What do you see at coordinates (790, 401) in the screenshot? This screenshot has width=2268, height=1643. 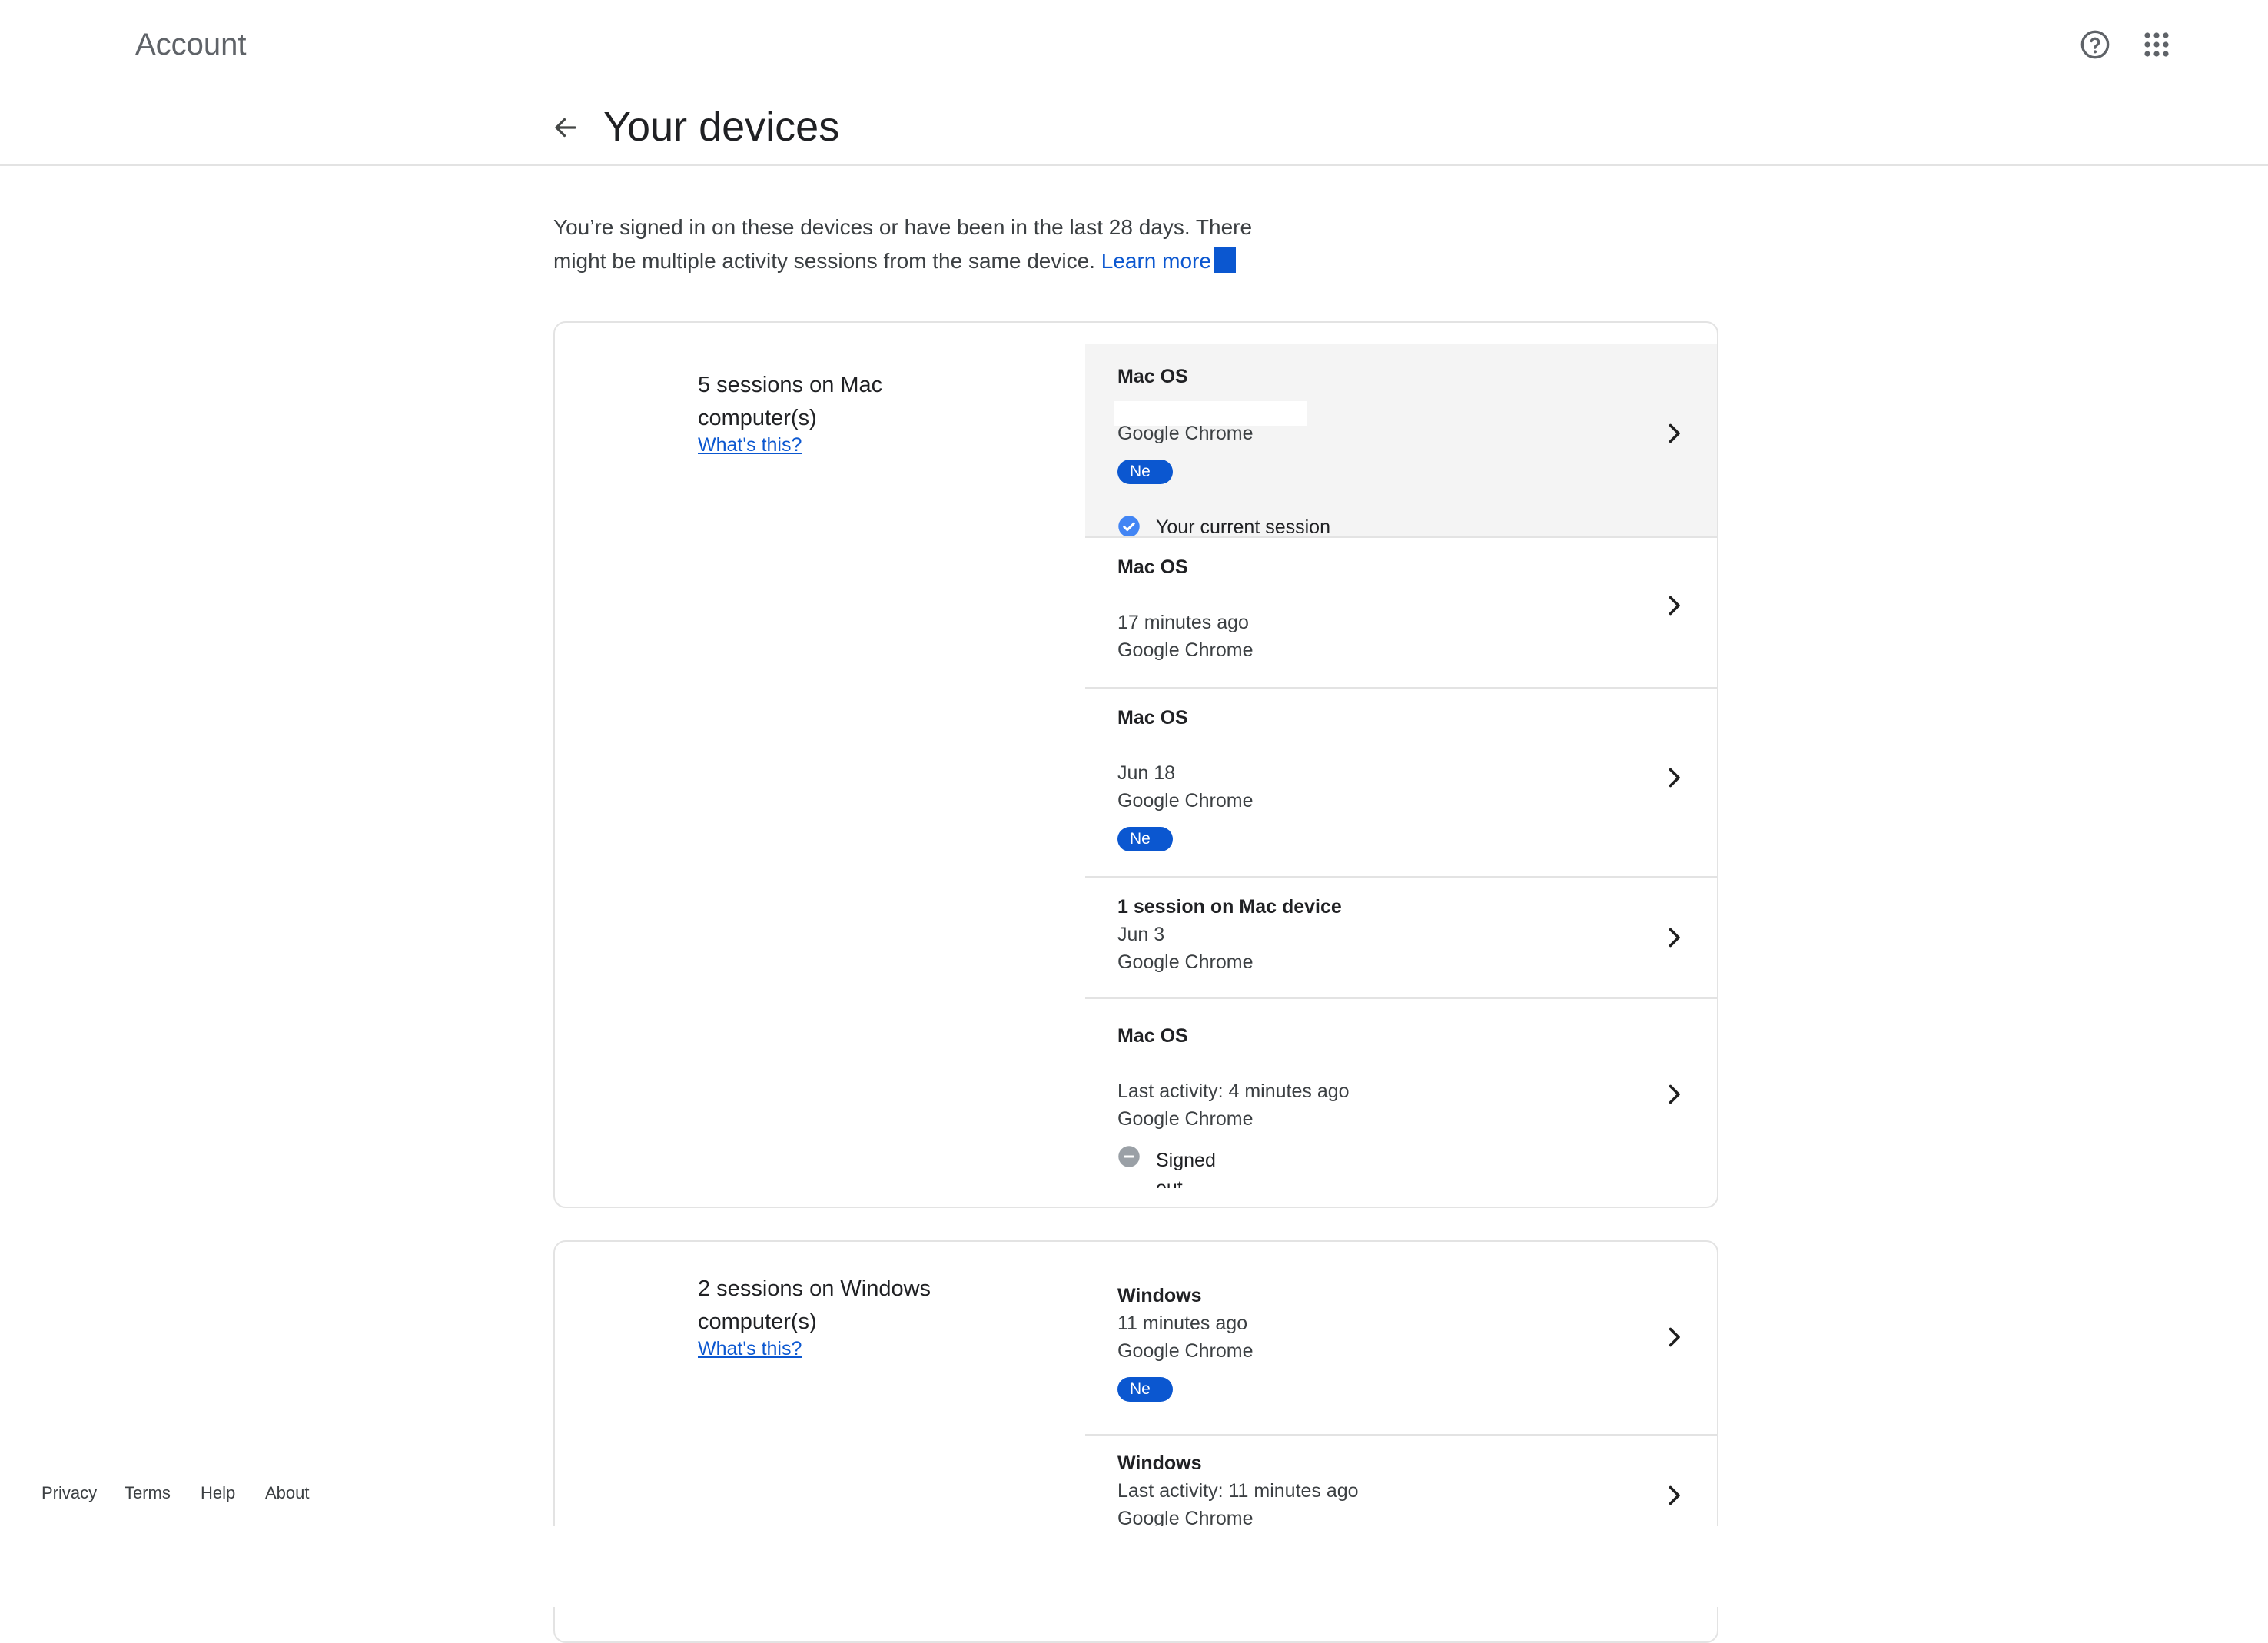 I see `group-title: 5 sessions on Mac computer(s)` at bounding box center [790, 401].